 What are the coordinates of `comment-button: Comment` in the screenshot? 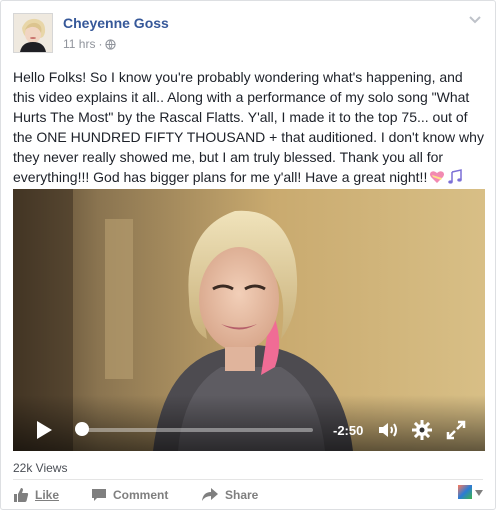 It's located at (129, 495).